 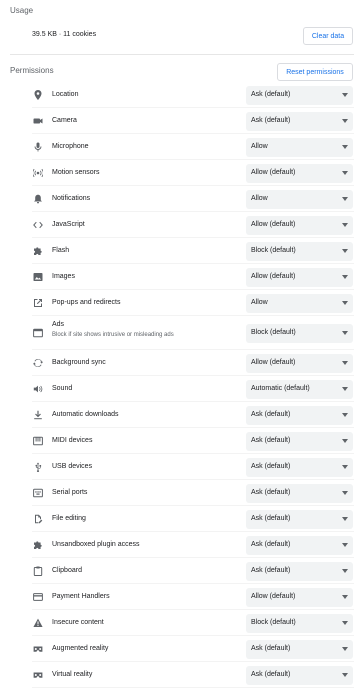 What do you see at coordinates (299, 415) in the screenshot?
I see `permission-select-automatic-downloads: Ask (default)` at bounding box center [299, 415].